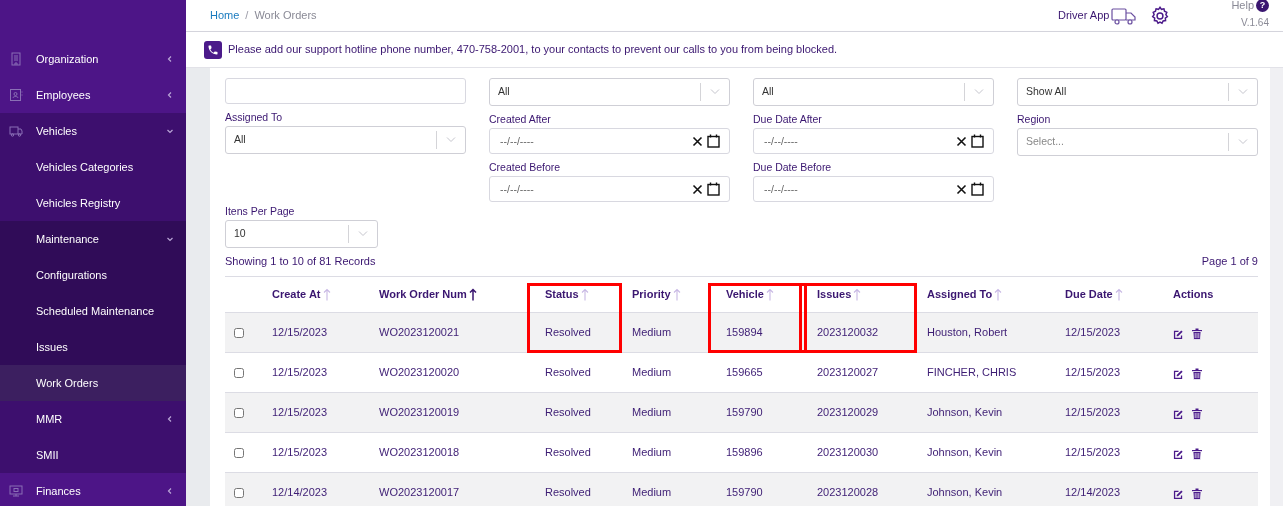 The height and width of the screenshot is (506, 1283). What do you see at coordinates (848, 372) in the screenshot?
I see `table-cell: 2023120027` at bounding box center [848, 372].